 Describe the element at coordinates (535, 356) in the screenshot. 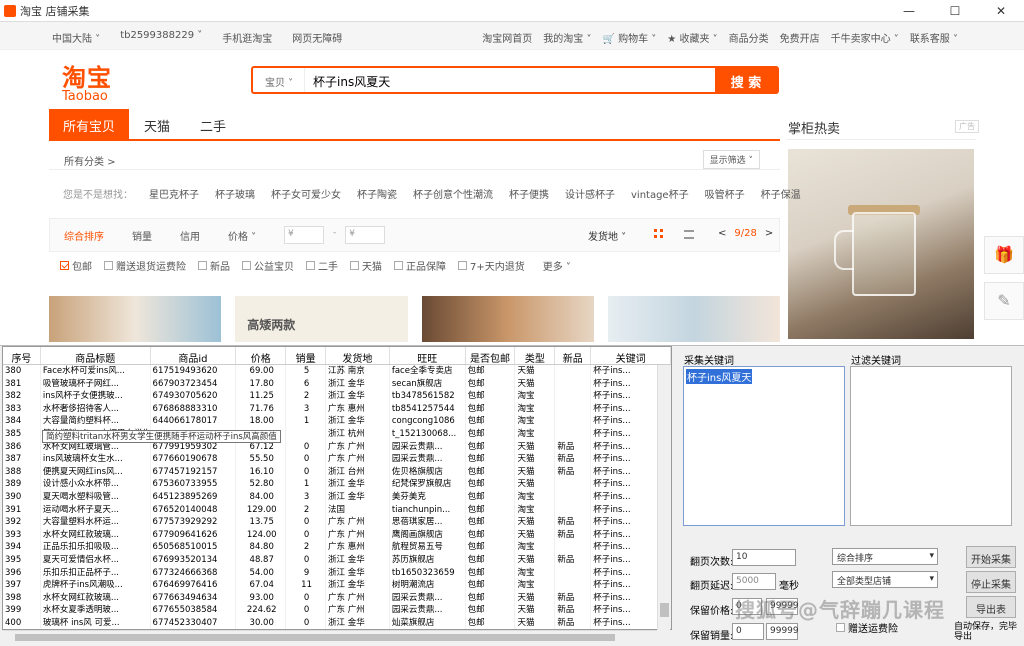

I see `col-header: 类型` at that location.